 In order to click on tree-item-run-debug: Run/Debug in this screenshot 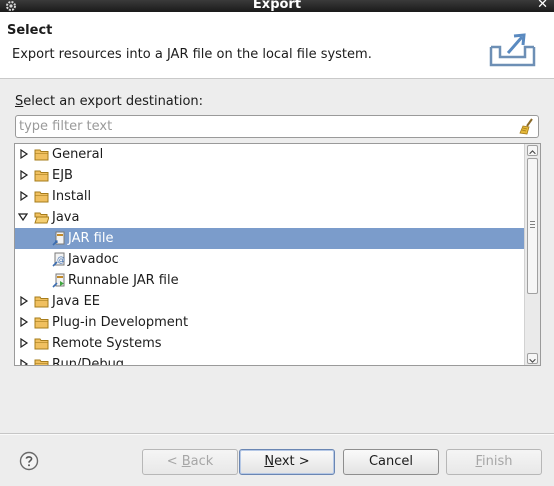, I will do `click(269, 360)`.